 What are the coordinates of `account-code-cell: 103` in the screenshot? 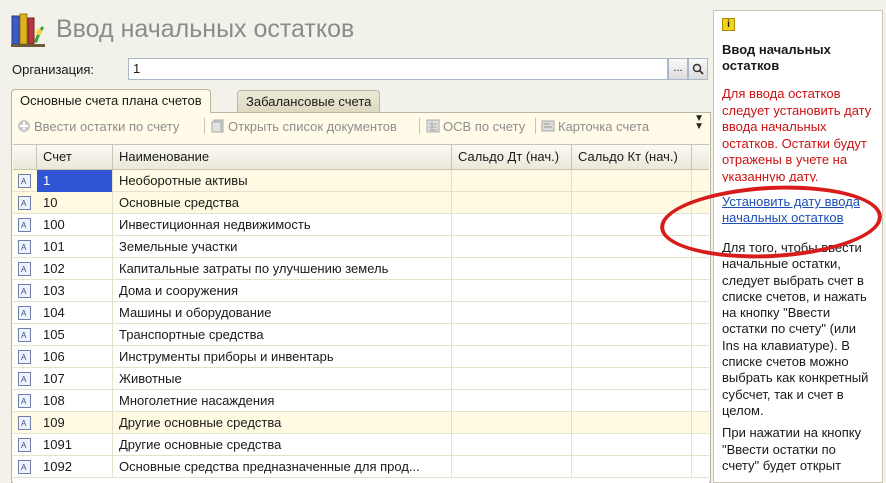 It's located at (75, 291).